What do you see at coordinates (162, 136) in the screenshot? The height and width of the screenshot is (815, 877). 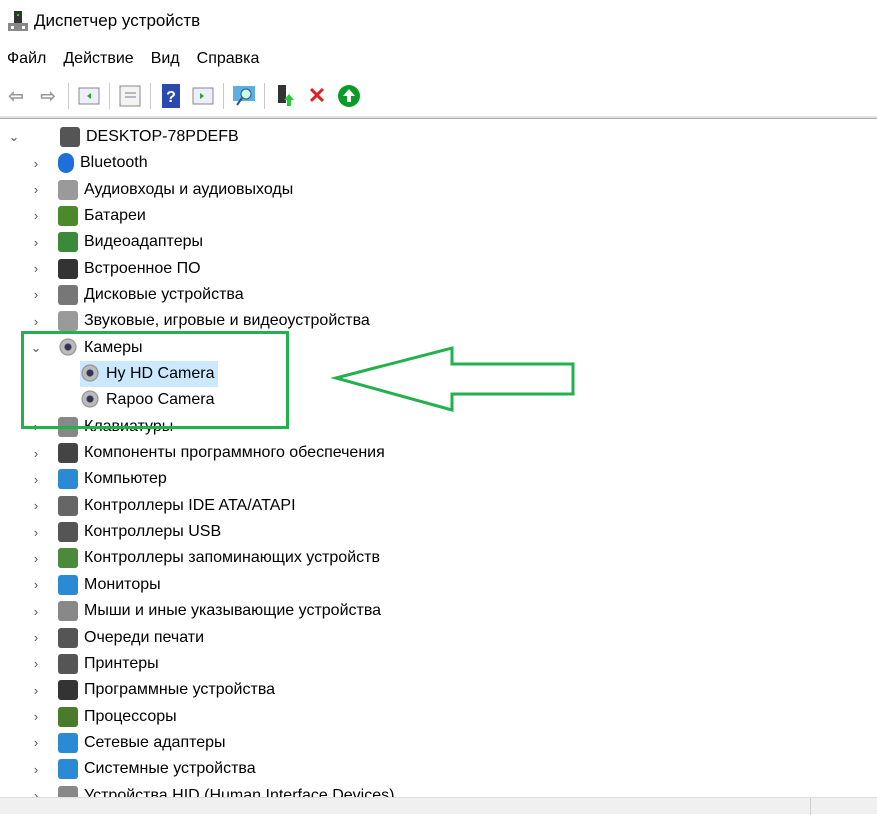 I see `tree-item-label: DESKTOP-78PDEFB` at bounding box center [162, 136].